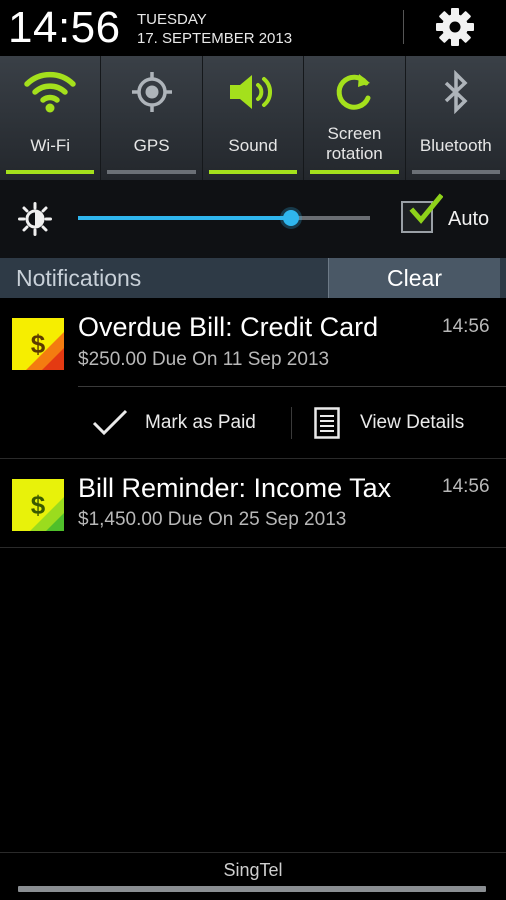  I want to click on action-label: View Details, so click(412, 422).